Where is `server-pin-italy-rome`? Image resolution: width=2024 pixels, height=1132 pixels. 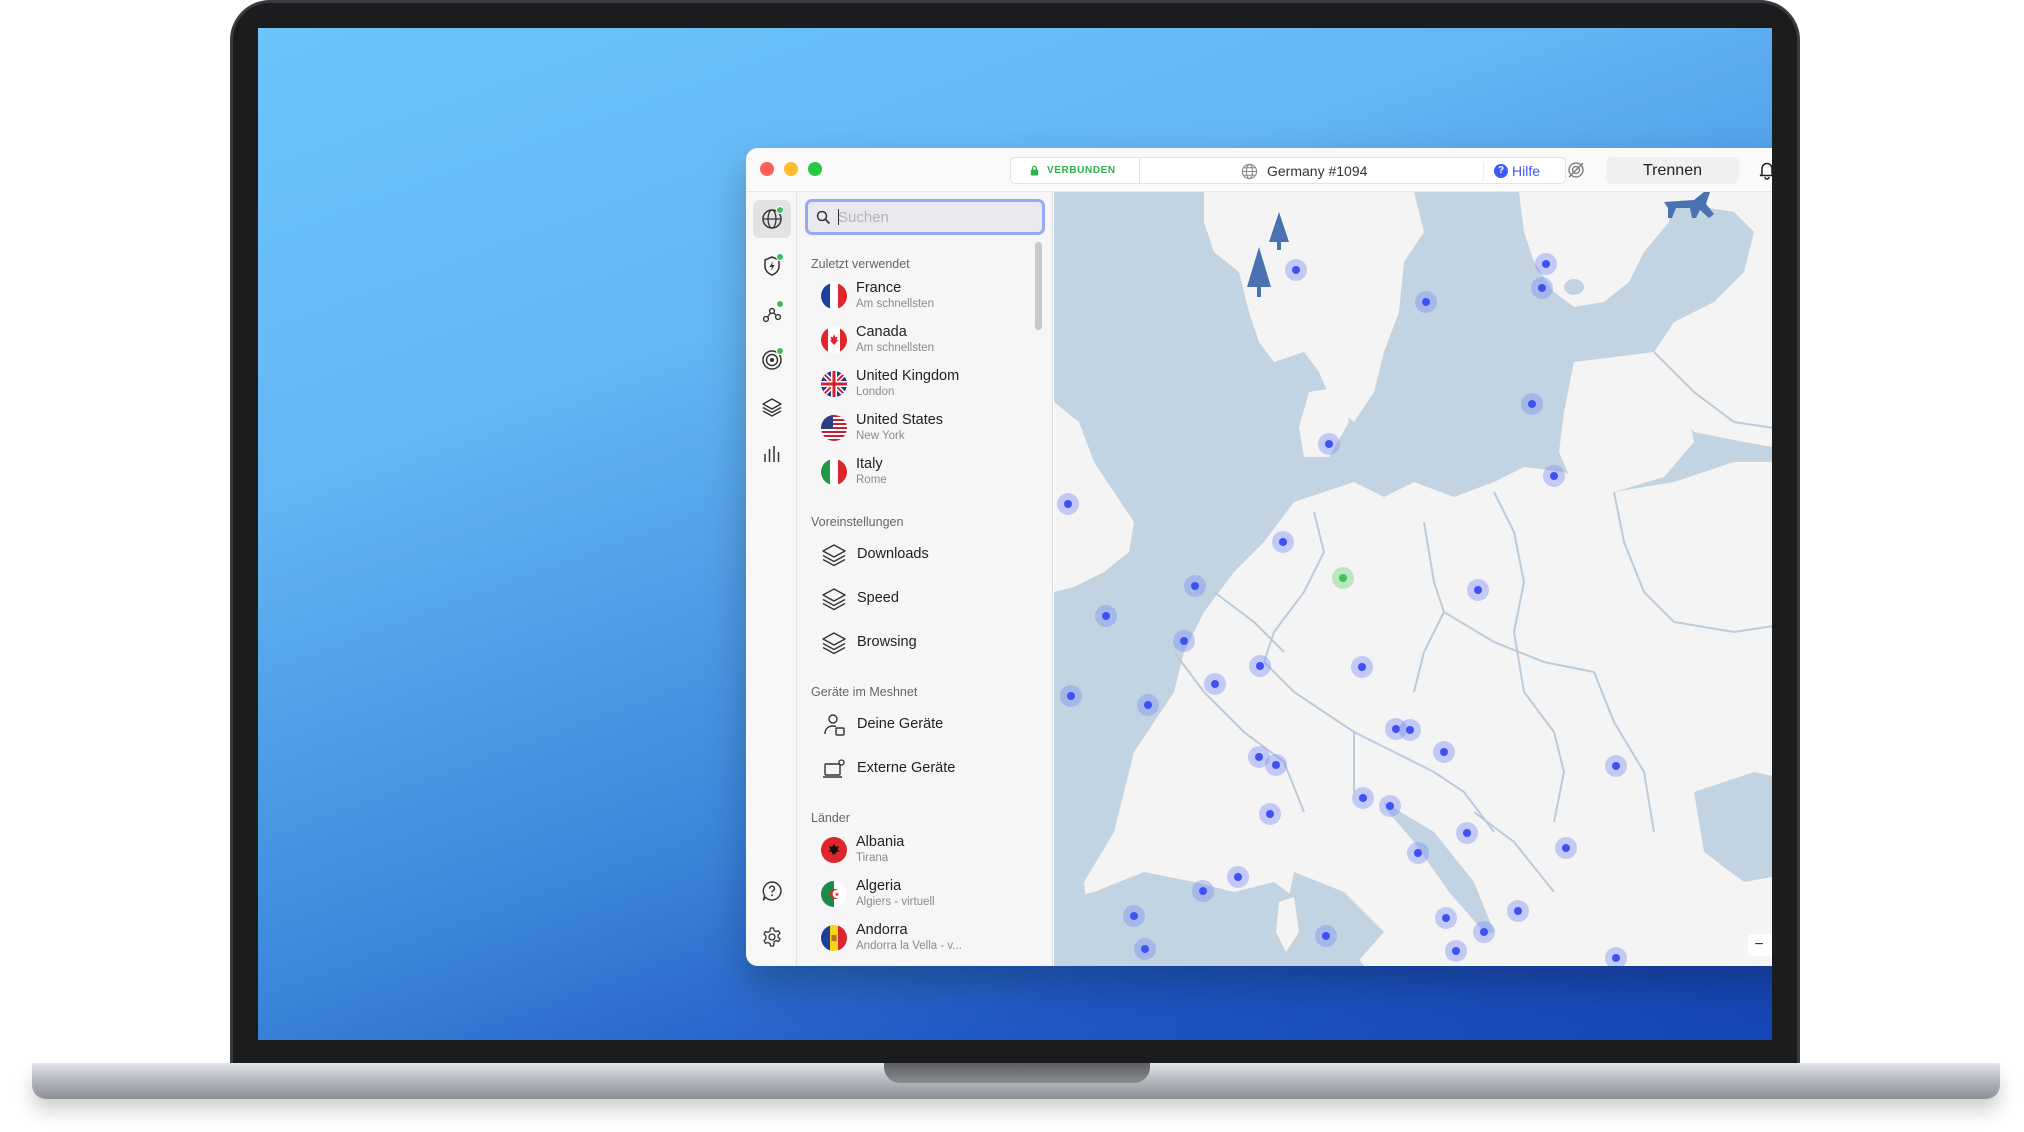
server-pin-italy-rome is located at coordinates (1326, 936).